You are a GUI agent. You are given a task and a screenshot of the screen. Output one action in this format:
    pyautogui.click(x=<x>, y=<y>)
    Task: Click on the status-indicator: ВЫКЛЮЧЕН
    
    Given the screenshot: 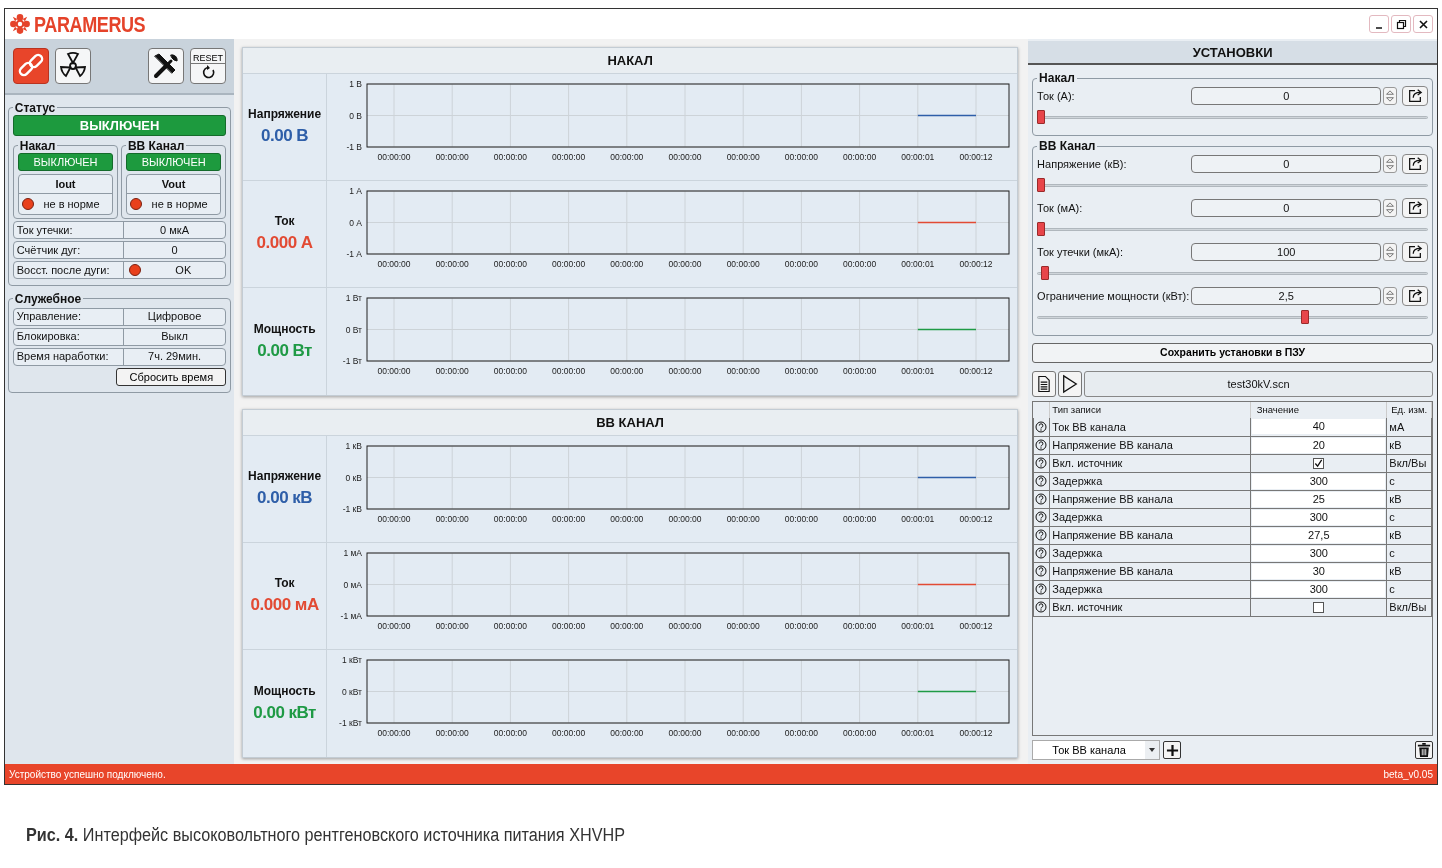 What is the action you would take?
    pyautogui.click(x=119, y=125)
    